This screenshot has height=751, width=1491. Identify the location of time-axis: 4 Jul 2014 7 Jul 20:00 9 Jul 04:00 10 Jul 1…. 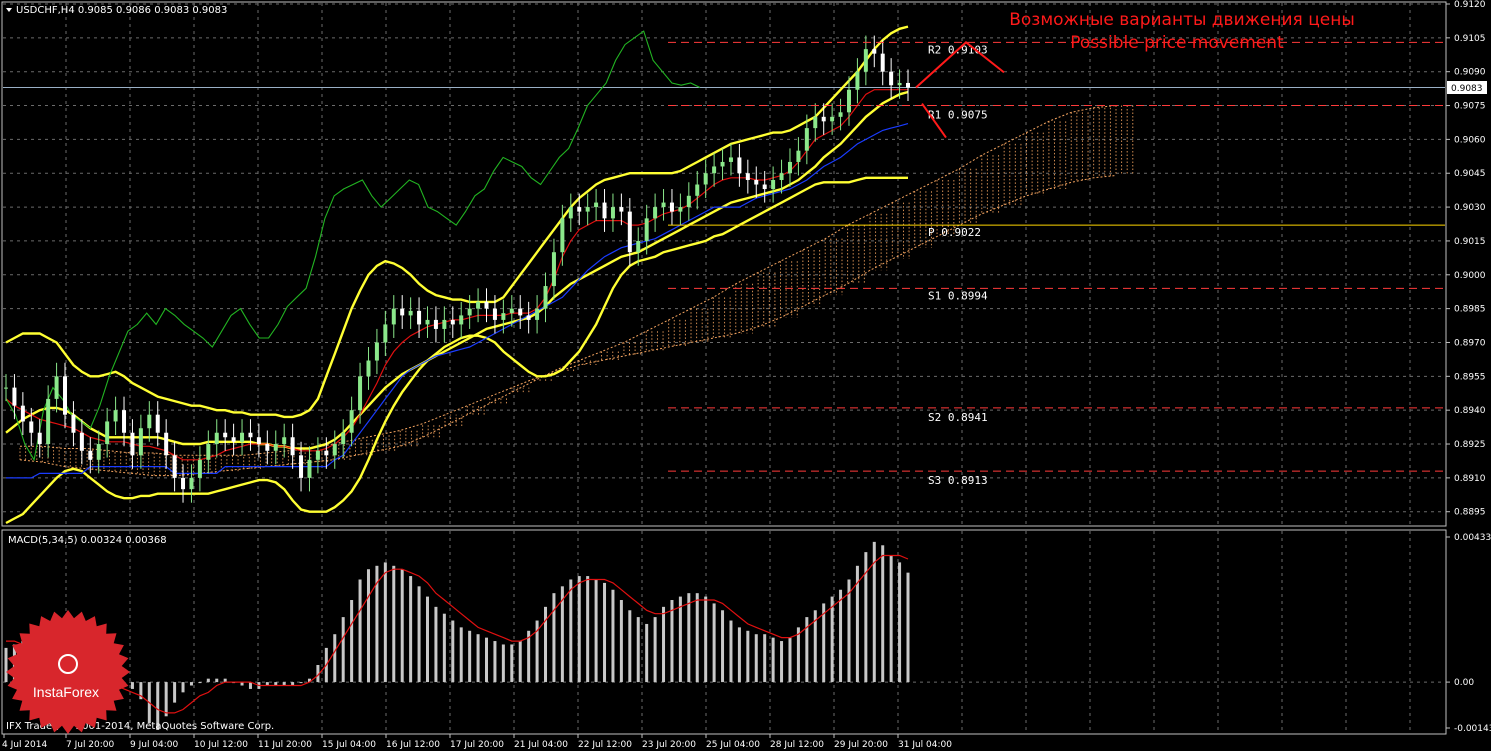
(477, 742).